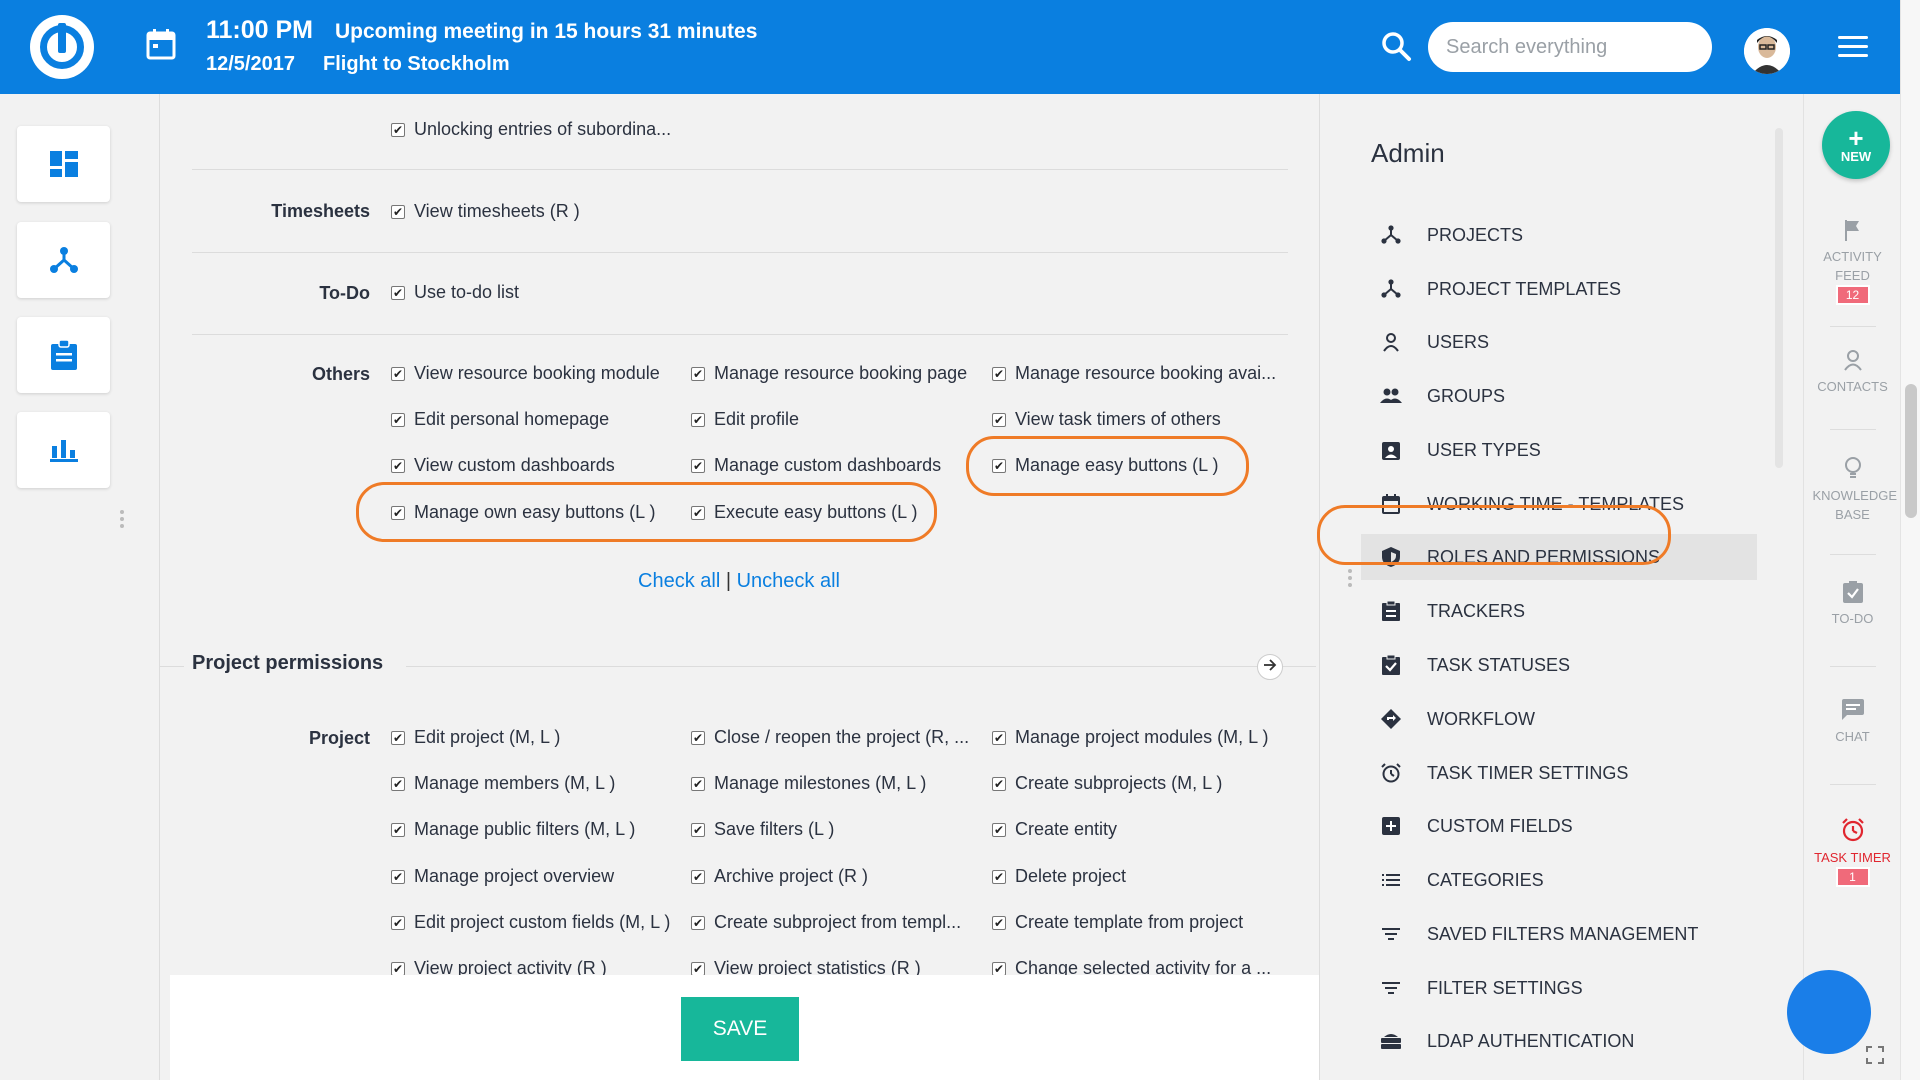 The image size is (1920, 1080). Describe the element at coordinates (475, 737) in the screenshot. I see `permission-checkbox: ✔ Edit project (M, L )` at that location.